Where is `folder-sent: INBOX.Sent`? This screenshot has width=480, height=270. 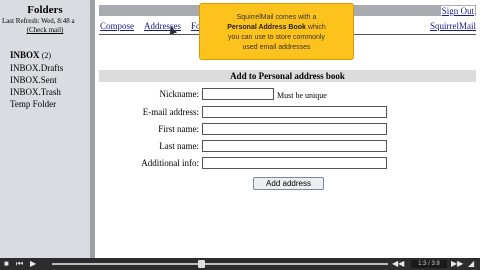
folder-sent: INBOX.Sent is located at coordinates (36, 80).